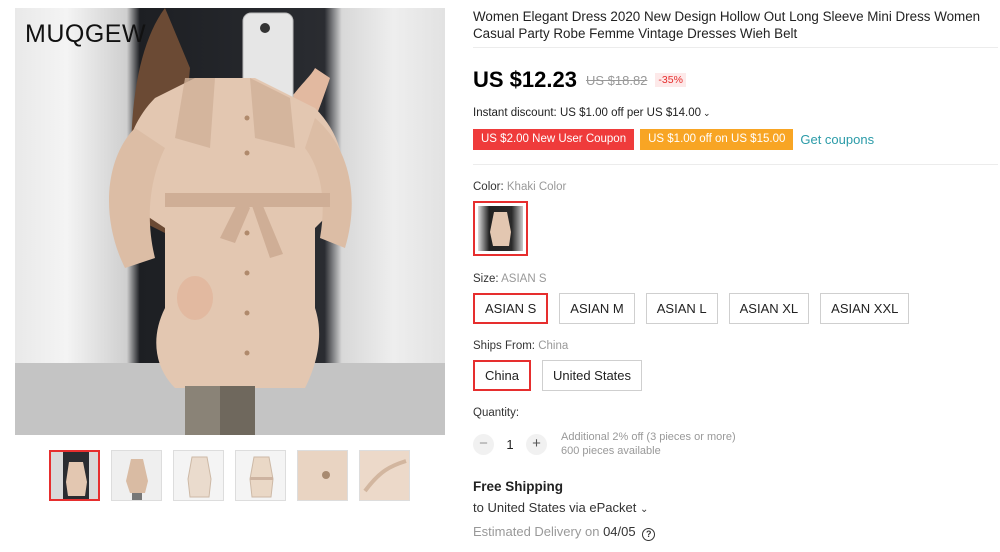  Describe the element at coordinates (837, 139) in the screenshot. I see `get-coupons-link: Get coupons` at that location.